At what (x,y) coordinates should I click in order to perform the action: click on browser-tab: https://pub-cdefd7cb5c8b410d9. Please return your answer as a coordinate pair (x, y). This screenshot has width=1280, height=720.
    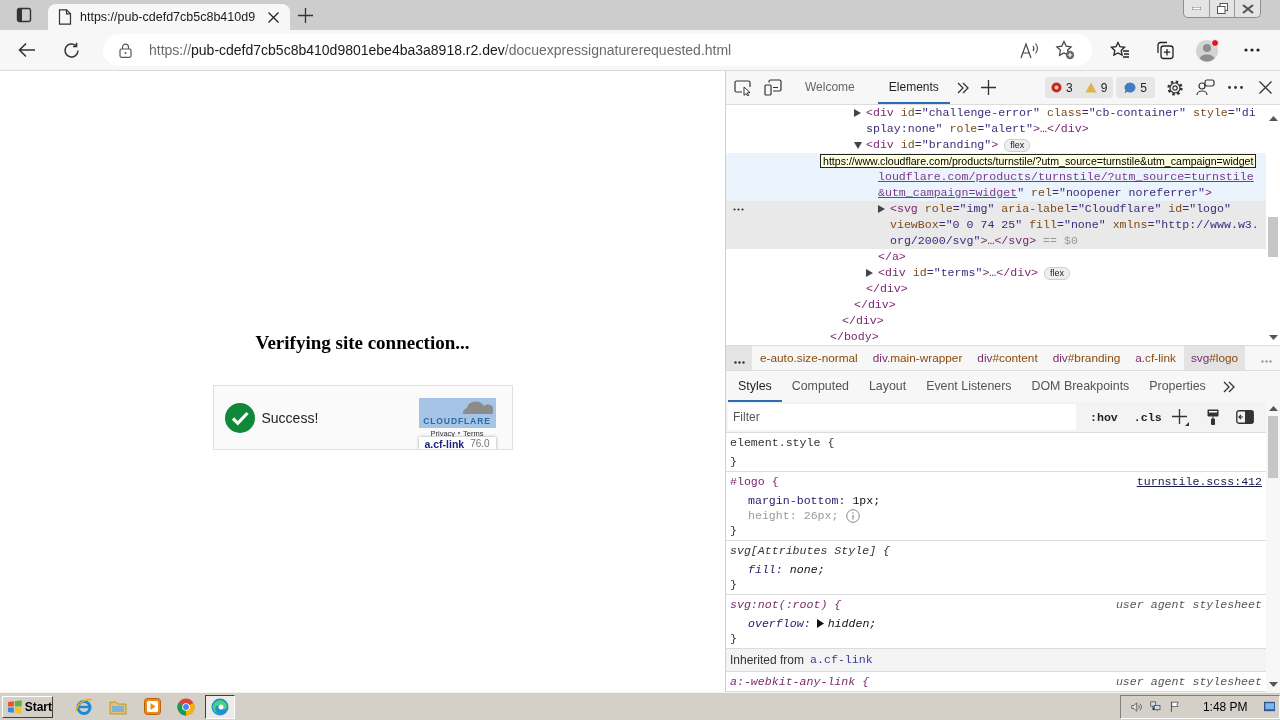
    Looking at the image, I should click on (169, 17).